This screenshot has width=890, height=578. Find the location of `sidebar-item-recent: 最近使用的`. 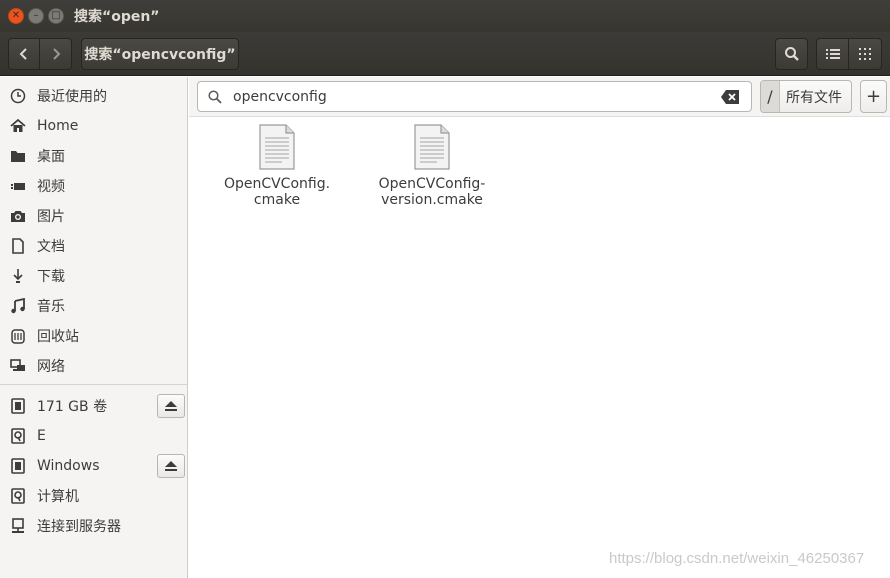

sidebar-item-recent: 最近使用的 is located at coordinates (93, 96).